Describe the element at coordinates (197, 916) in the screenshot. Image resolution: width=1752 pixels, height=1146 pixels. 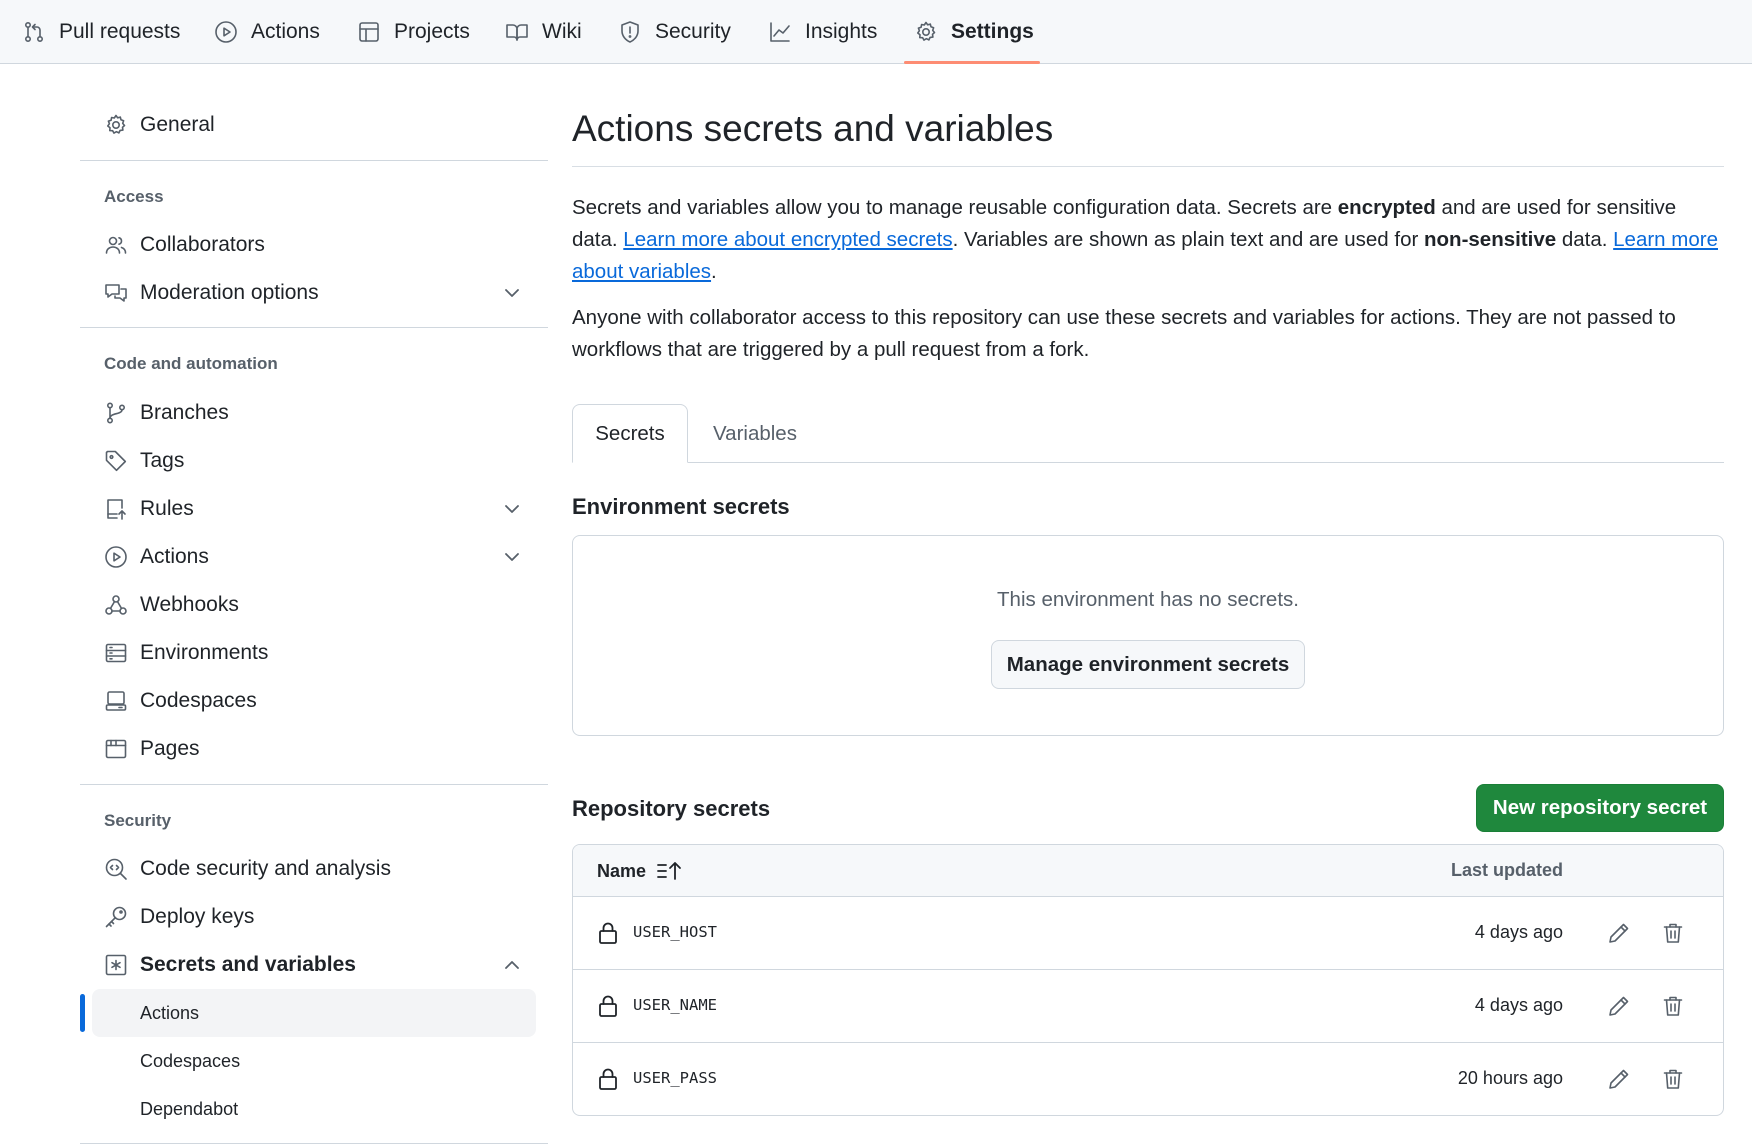
I see `sidebar-item-label: Deploy keys` at that location.